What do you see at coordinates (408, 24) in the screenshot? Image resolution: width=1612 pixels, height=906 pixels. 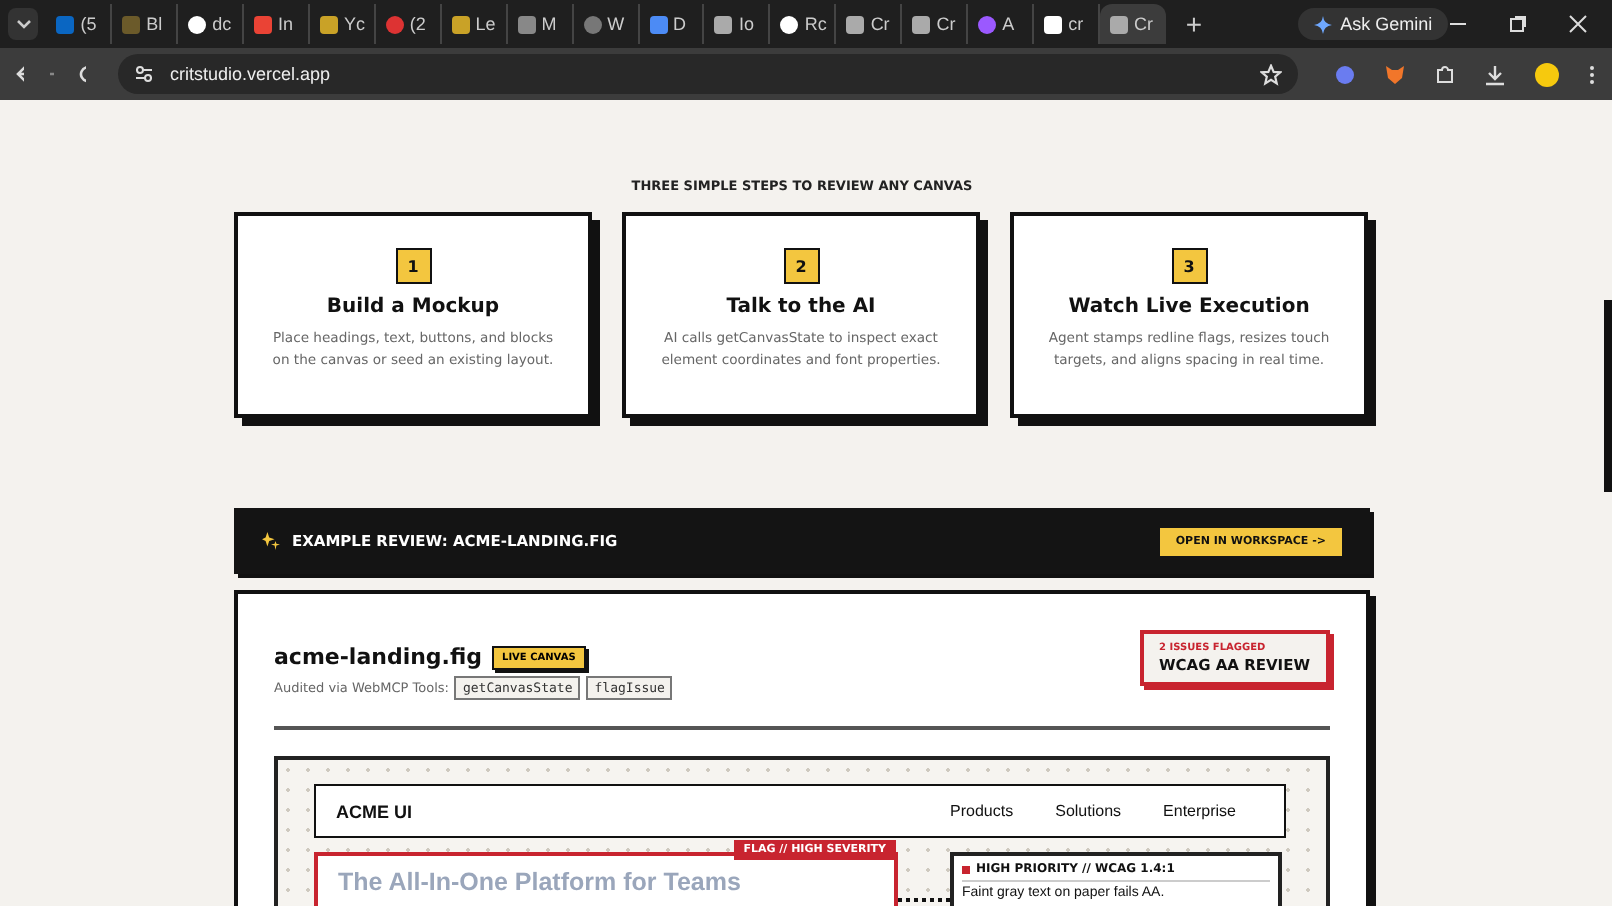 I see `browser-tab: (2` at bounding box center [408, 24].